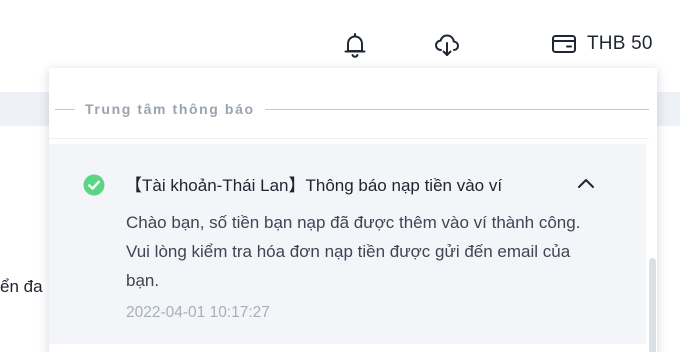 The image size is (680, 352). I want to click on collapse-toggle, so click(586, 183).